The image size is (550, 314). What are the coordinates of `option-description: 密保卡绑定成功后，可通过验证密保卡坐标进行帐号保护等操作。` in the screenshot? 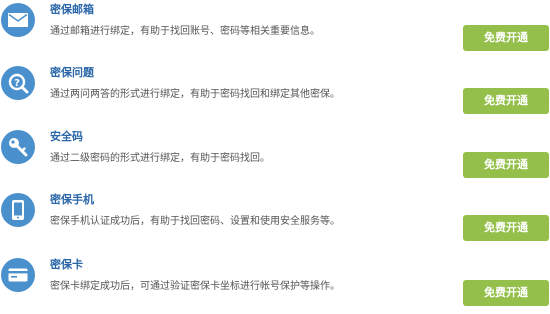 It's located at (195, 286).